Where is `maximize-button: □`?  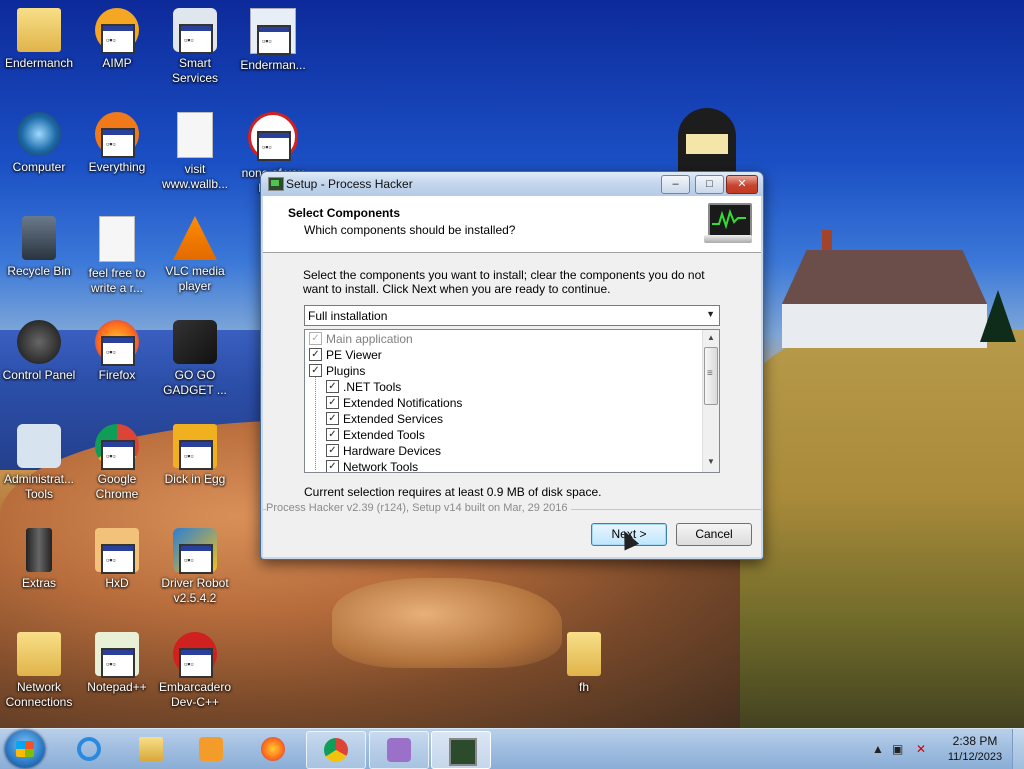 maximize-button: □ is located at coordinates (709, 184).